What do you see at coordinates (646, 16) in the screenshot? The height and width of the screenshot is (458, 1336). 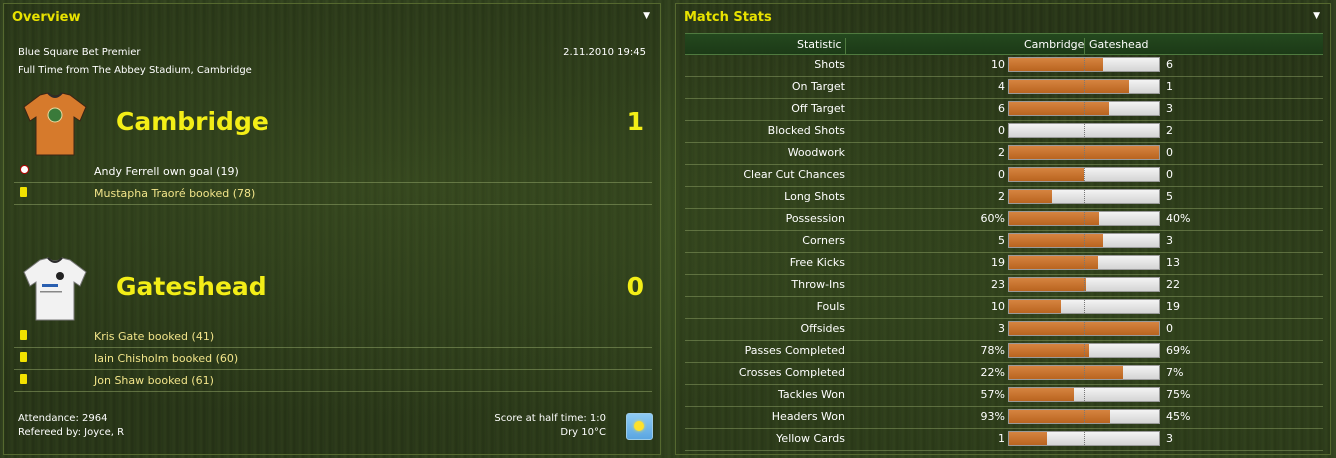 I see `overview-menu-arrow-icon: ▼` at bounding box center [646, 16].